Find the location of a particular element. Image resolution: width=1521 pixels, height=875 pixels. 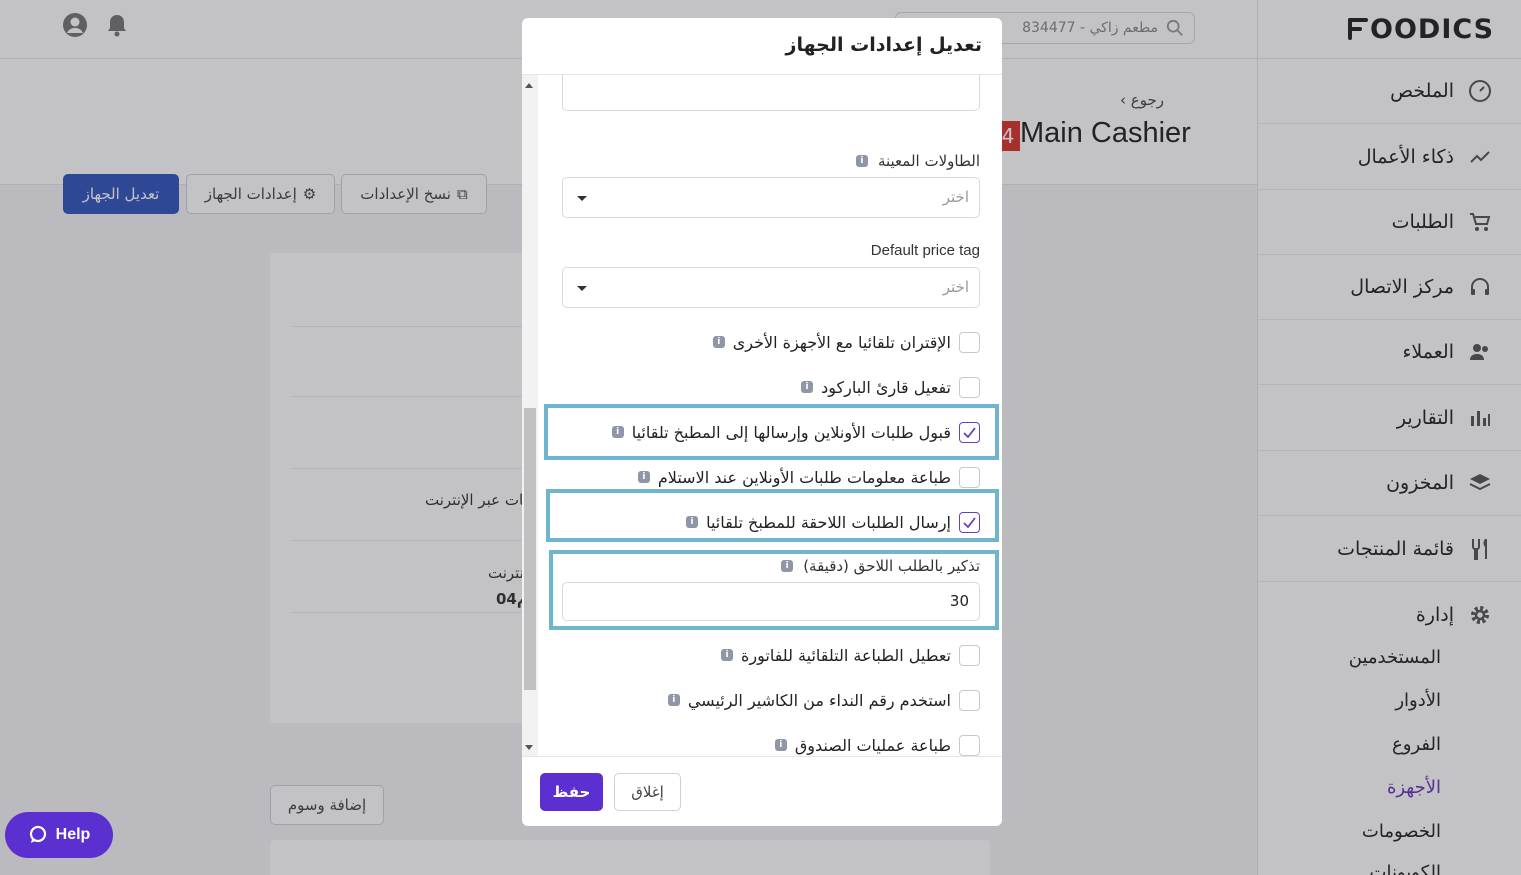

auto-pair-checkbox is located at coordinates (969, 342).